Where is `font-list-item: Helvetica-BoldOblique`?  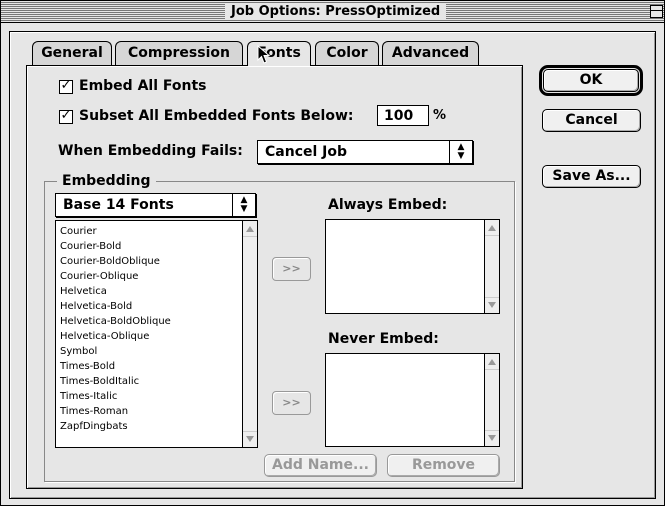
font-list-item: Helvetica-BoldOblique is located at coordinates (115, 321).